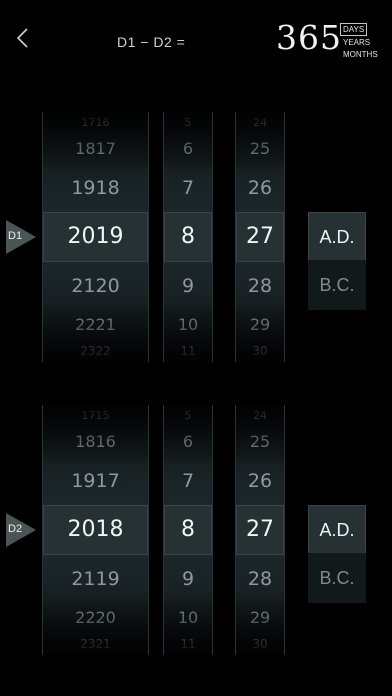 The width and height of the screenshot is (392, 696). I want to click on d2-marker: D2, so click(21, 530).